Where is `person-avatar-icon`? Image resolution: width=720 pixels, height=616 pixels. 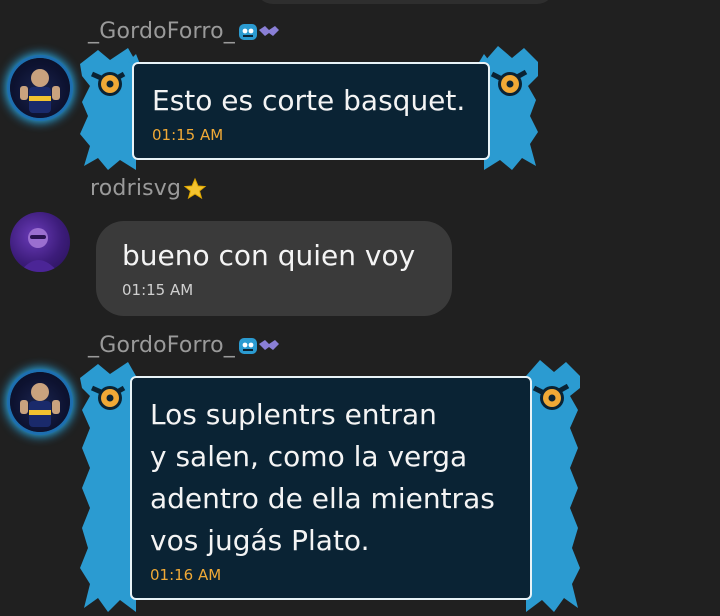
person-avatar-icon is located at coordinates (39, 250).